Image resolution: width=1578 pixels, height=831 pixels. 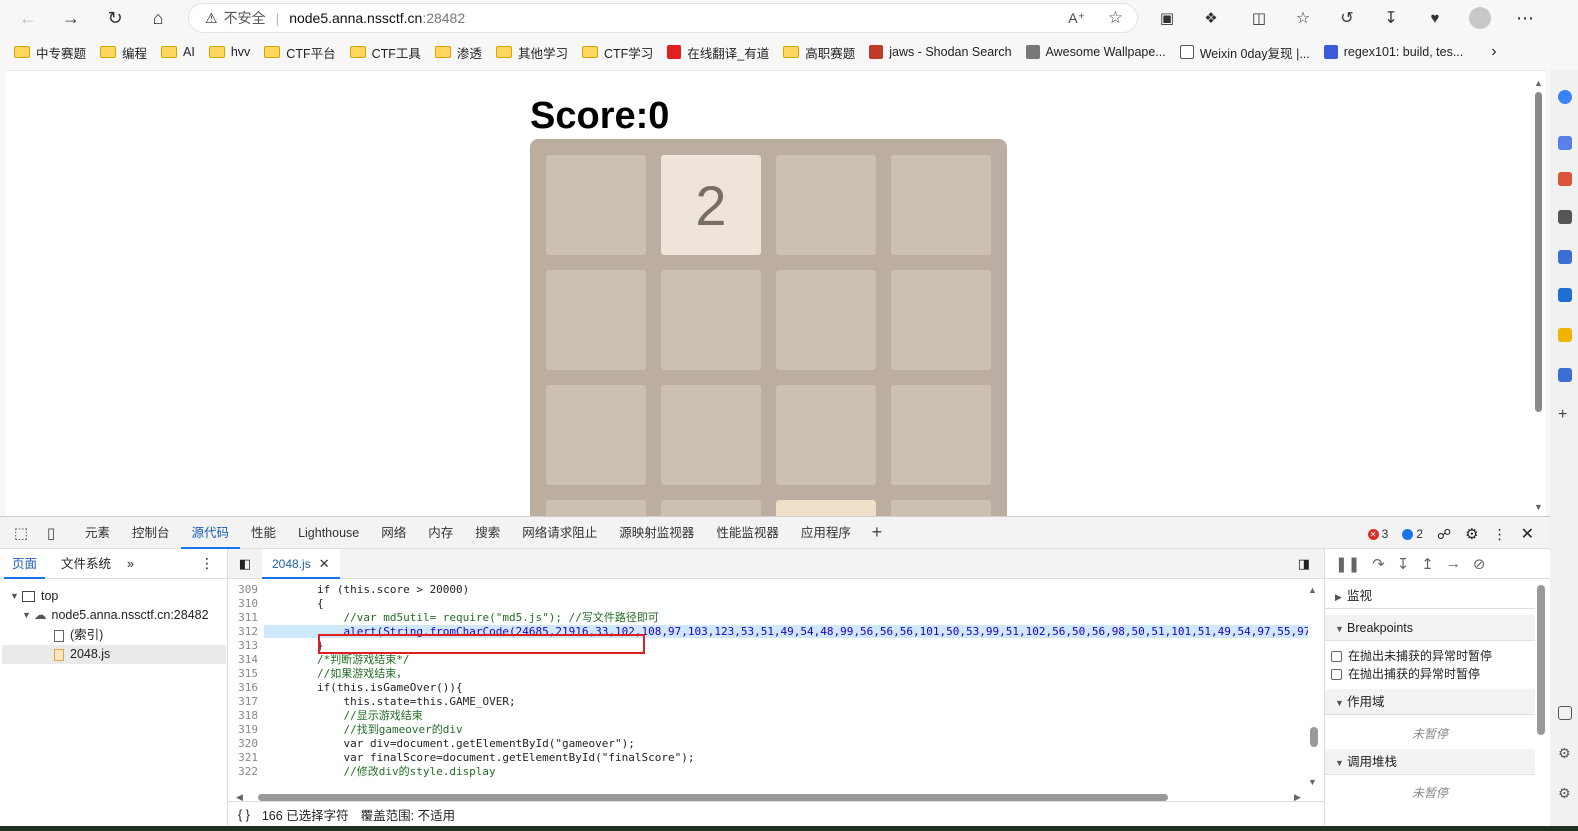 I want to click on step-over-icon: ↷, so click(x=1378, y=564).